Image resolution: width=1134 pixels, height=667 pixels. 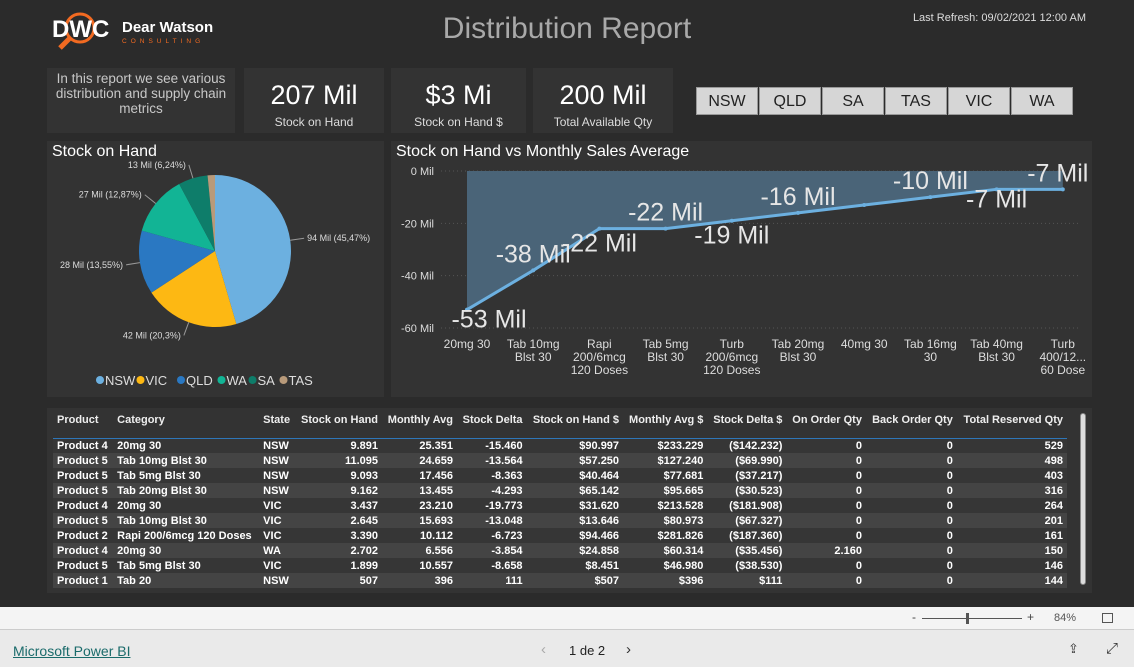 What do you see at coordinates (1112, 648) in the screenshot?
I see `fullscreen-icon: ⤢` at bounding box center [1112, 648].